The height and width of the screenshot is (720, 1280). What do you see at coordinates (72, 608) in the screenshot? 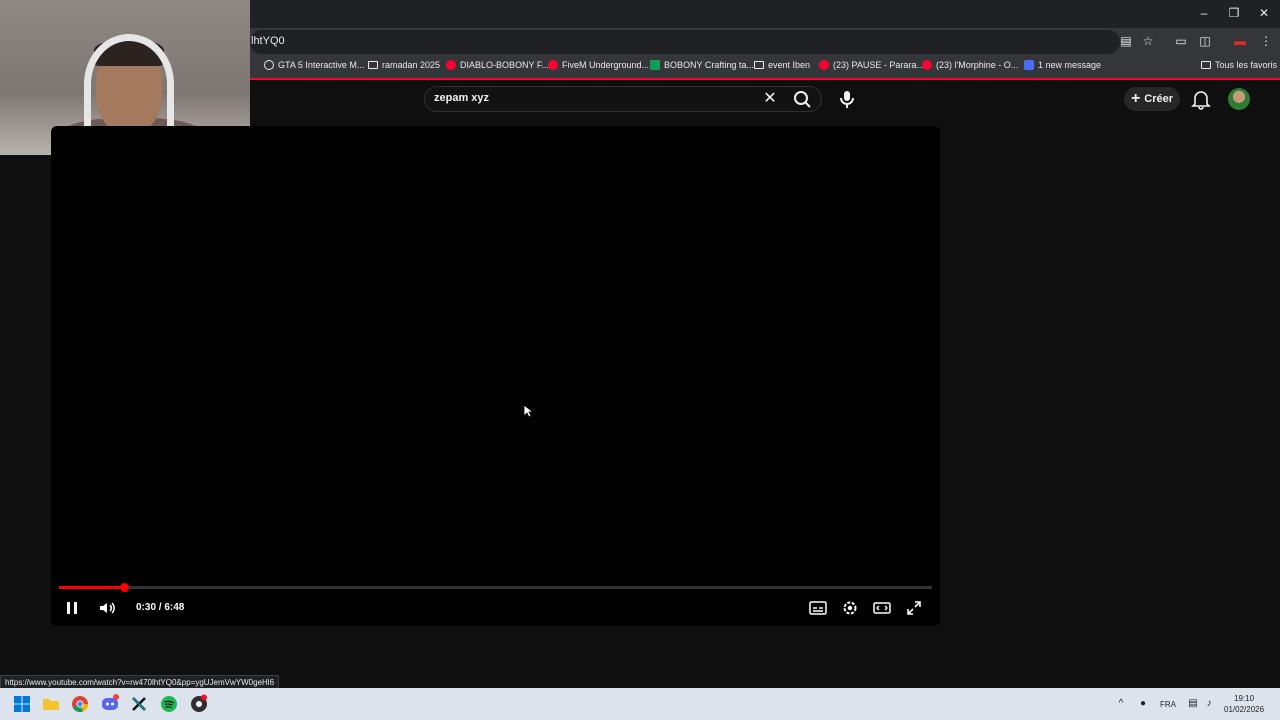
I see `pause-icon` at bounding box center [72, 608].